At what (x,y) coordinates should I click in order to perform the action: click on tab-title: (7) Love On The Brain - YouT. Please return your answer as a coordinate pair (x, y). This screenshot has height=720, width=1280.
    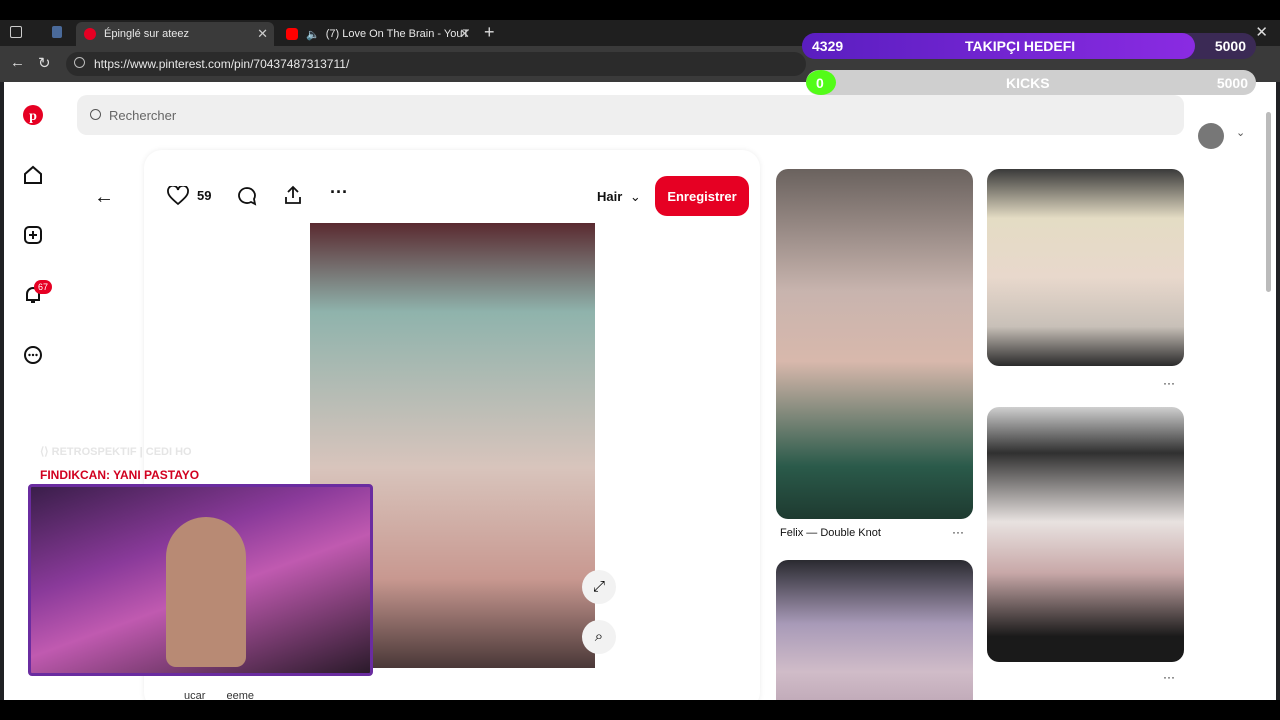
    Looking at the image, I should click on (397, 34).